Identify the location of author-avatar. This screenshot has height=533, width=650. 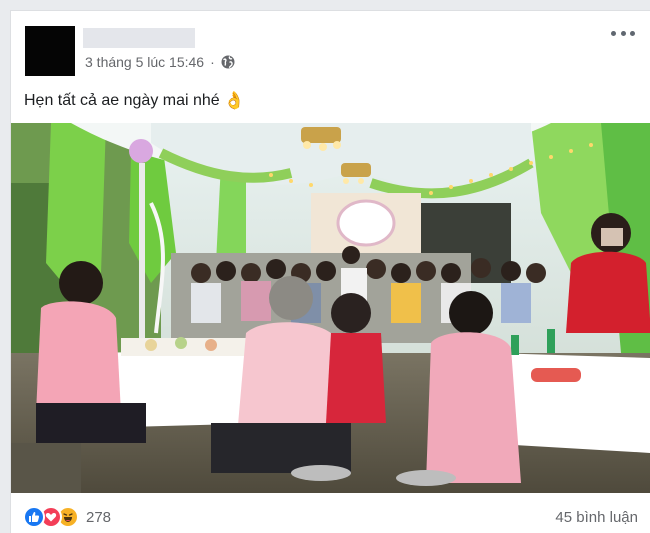
(50, 51).